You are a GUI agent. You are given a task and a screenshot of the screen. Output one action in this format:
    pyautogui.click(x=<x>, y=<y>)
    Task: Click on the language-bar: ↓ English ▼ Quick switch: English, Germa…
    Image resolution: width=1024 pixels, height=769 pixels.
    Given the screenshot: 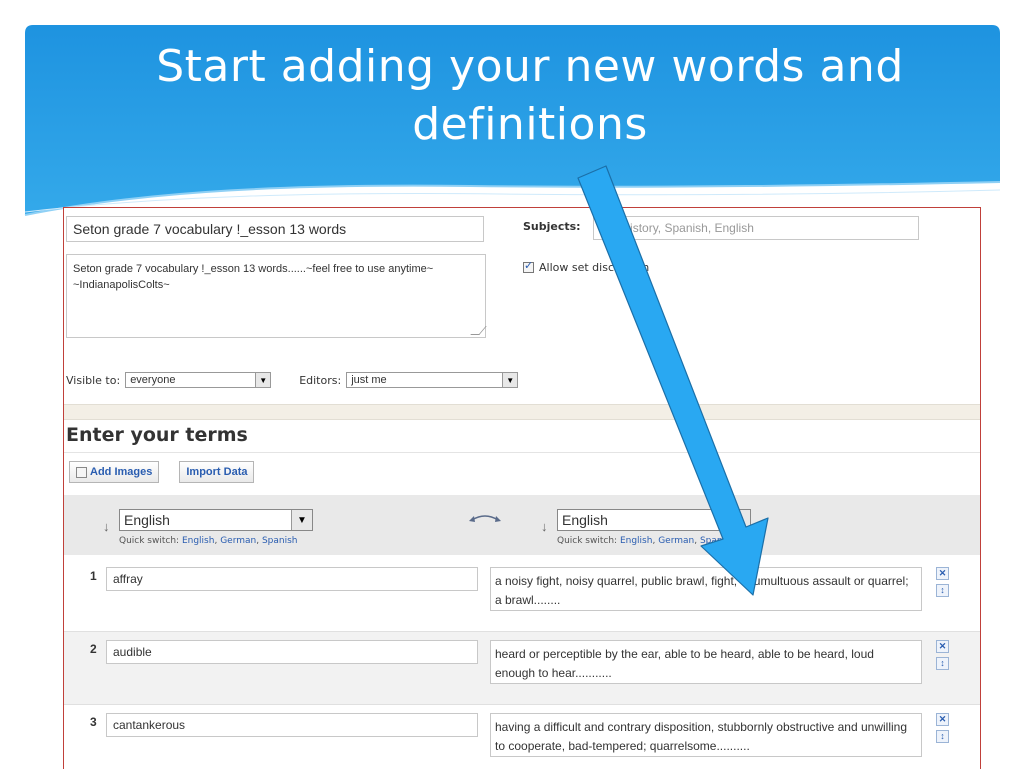 What is the action you would take?
    pyautogui.click(x=522, y=525)
    